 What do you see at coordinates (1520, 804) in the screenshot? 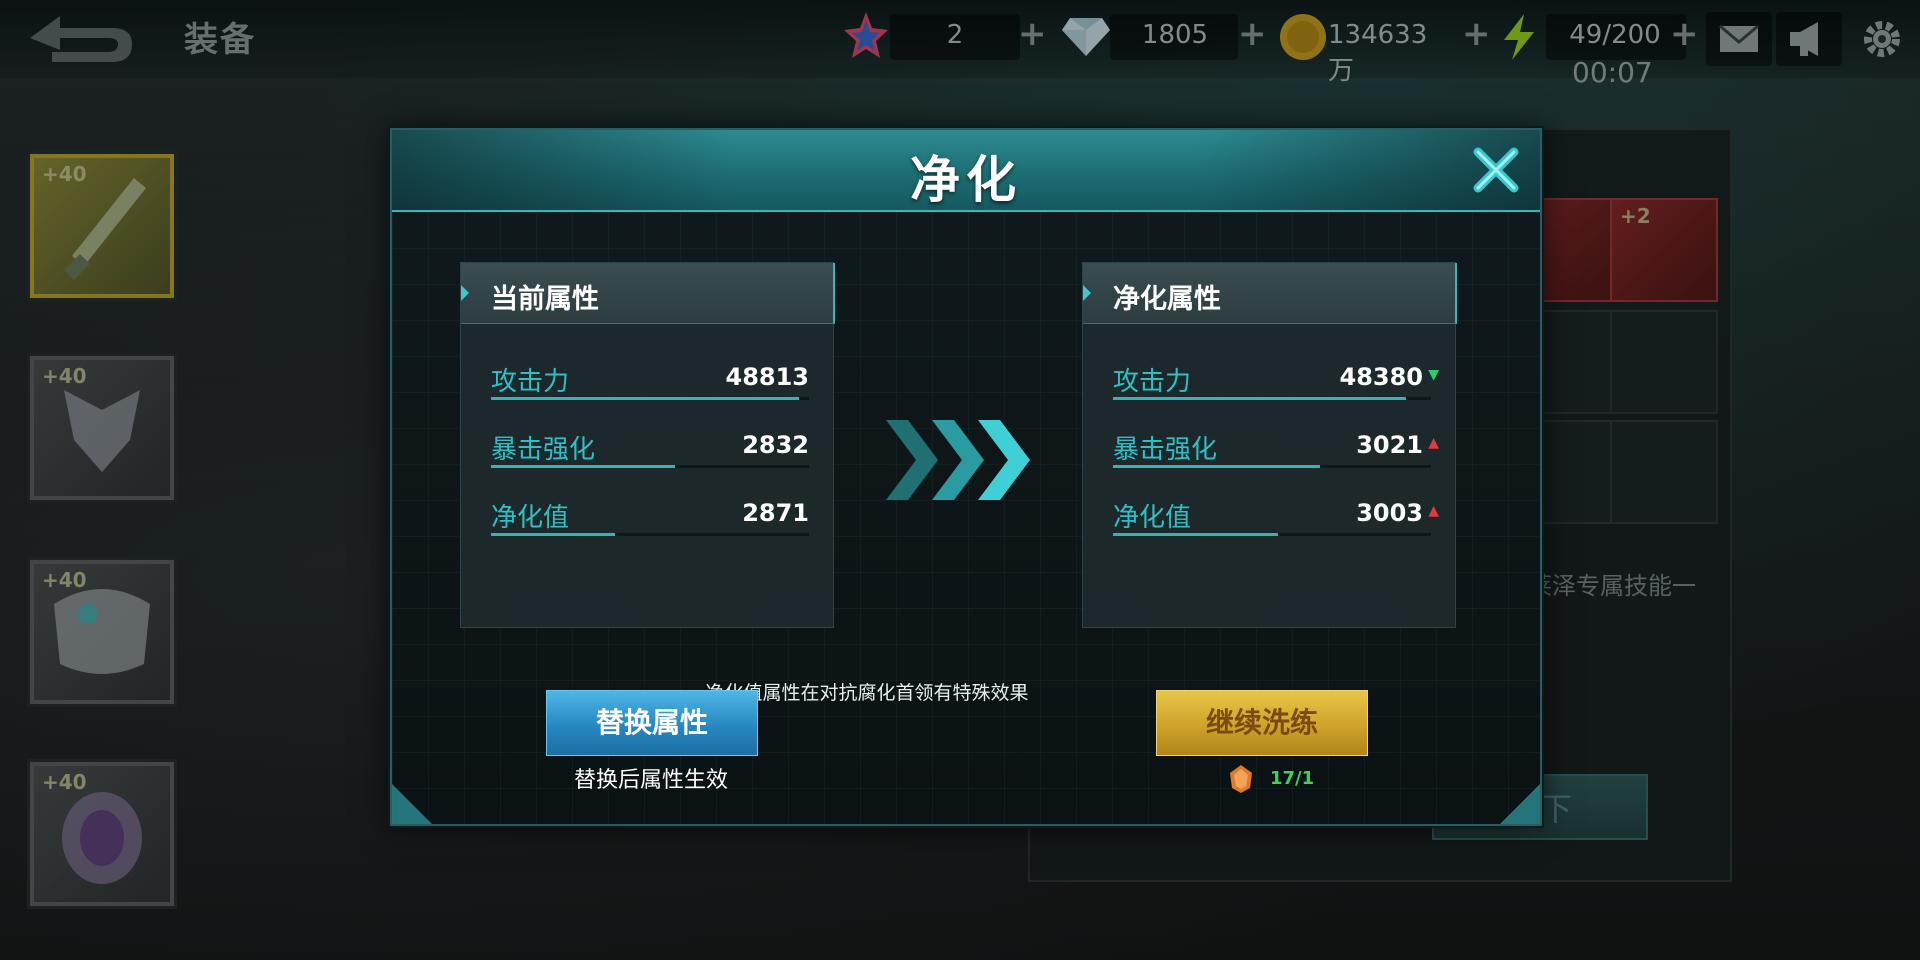
I see `corner-decoration-right` at bounding box center [1520, 804].